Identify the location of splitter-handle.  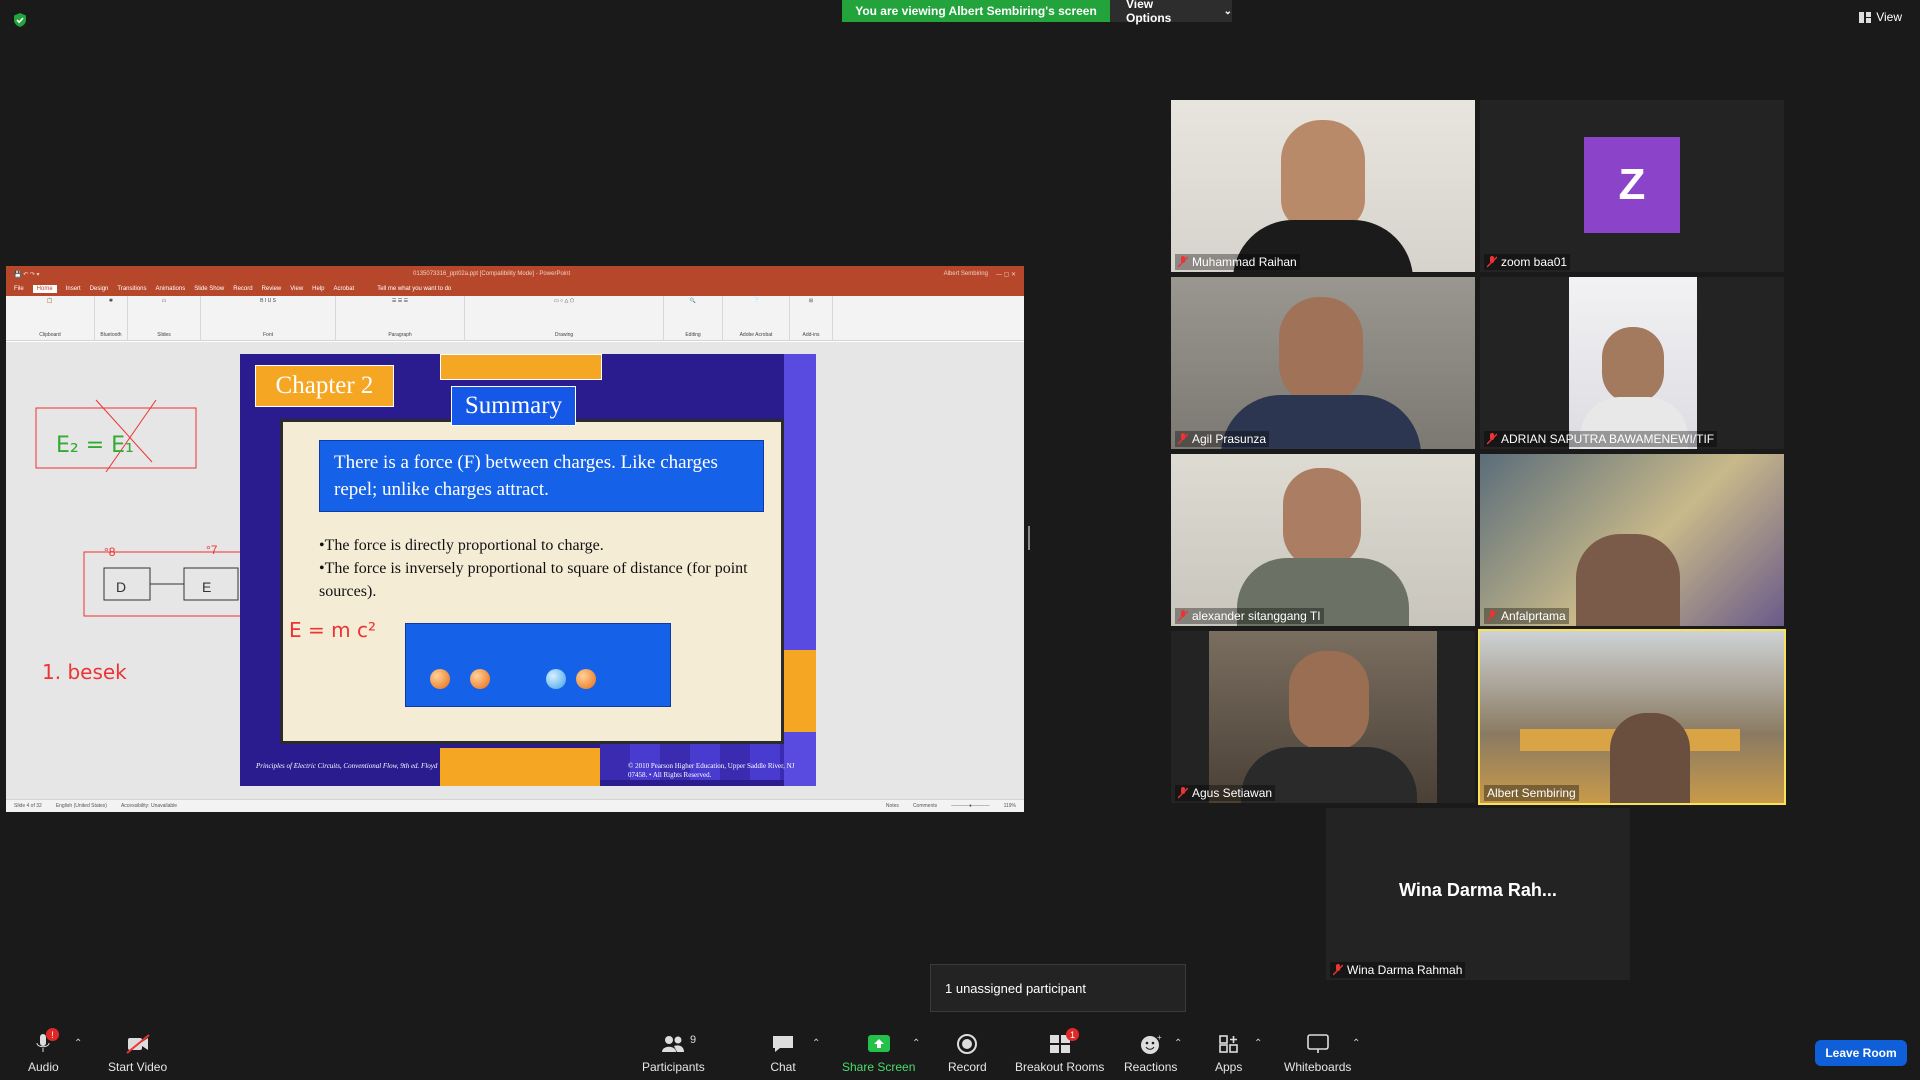
(1029, 538).